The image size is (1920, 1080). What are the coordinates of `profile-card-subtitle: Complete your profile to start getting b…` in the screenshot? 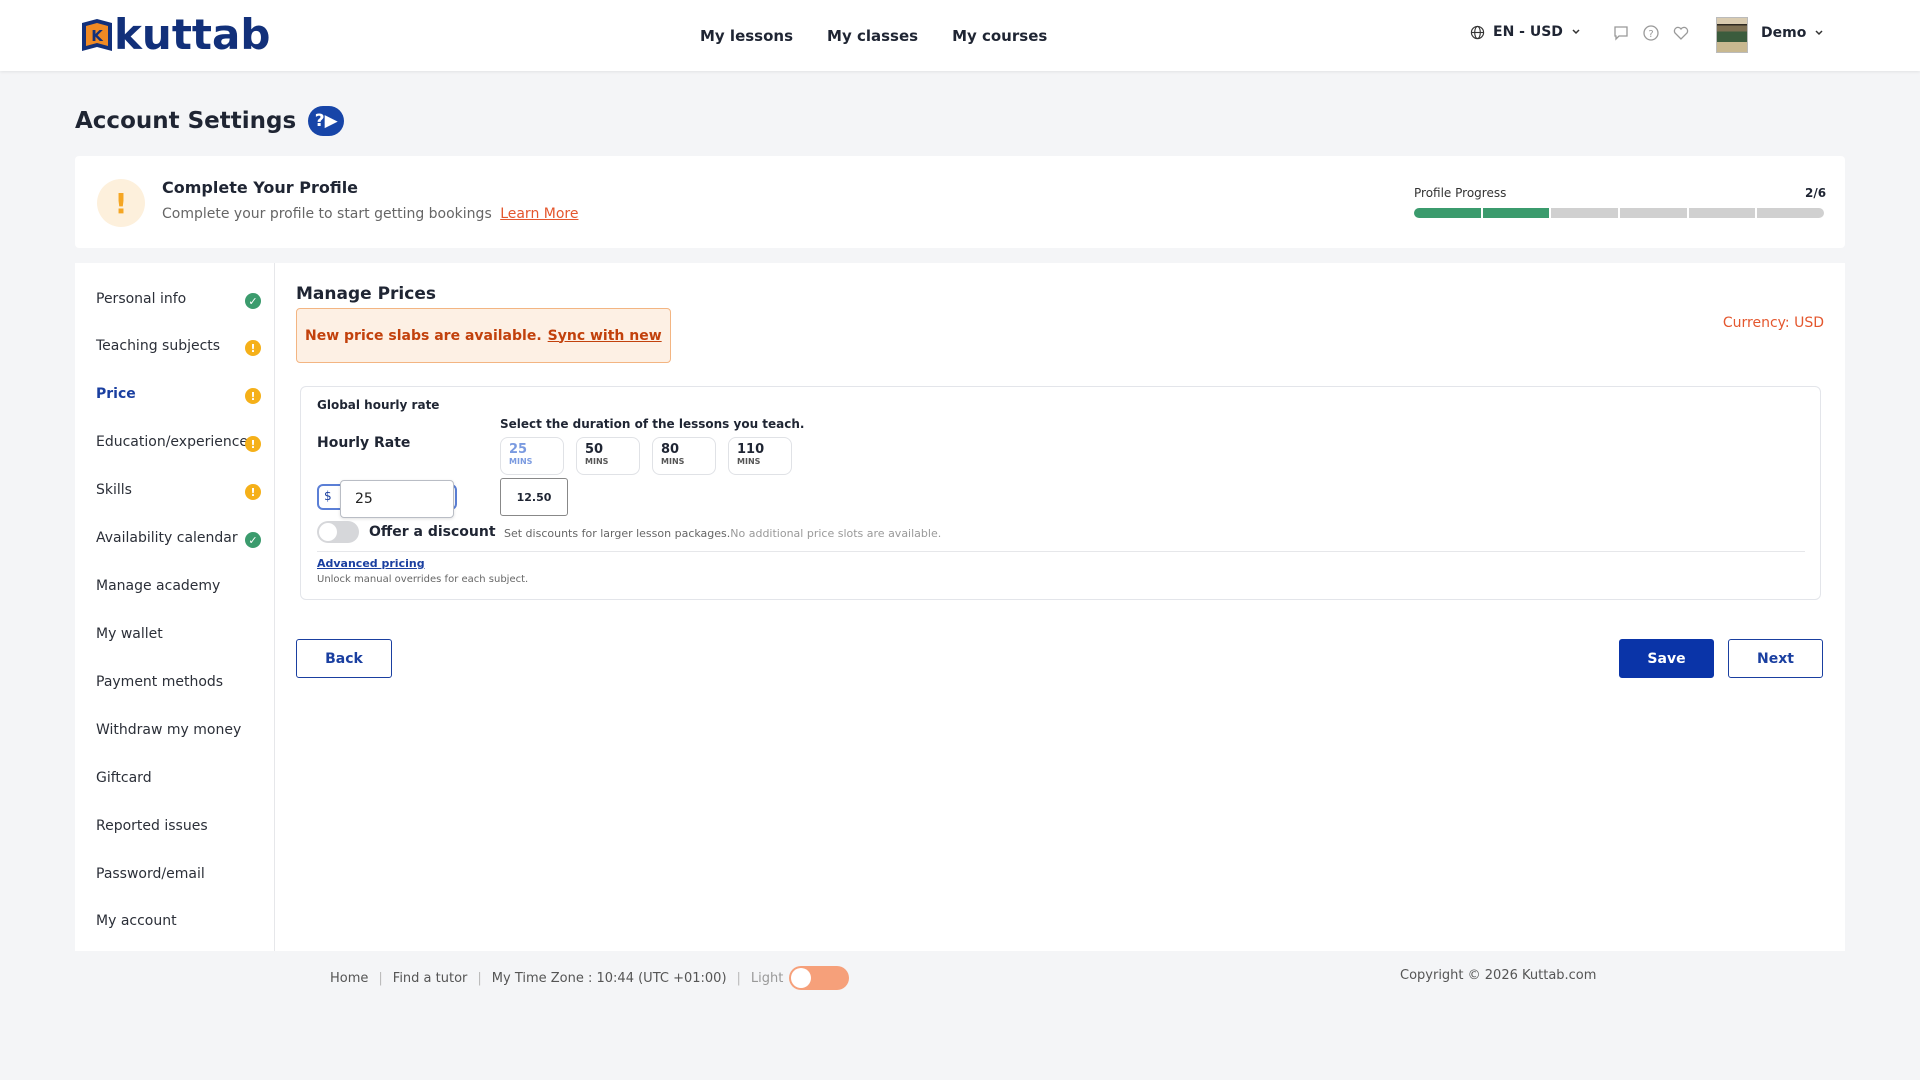 It's located at (370, 214).